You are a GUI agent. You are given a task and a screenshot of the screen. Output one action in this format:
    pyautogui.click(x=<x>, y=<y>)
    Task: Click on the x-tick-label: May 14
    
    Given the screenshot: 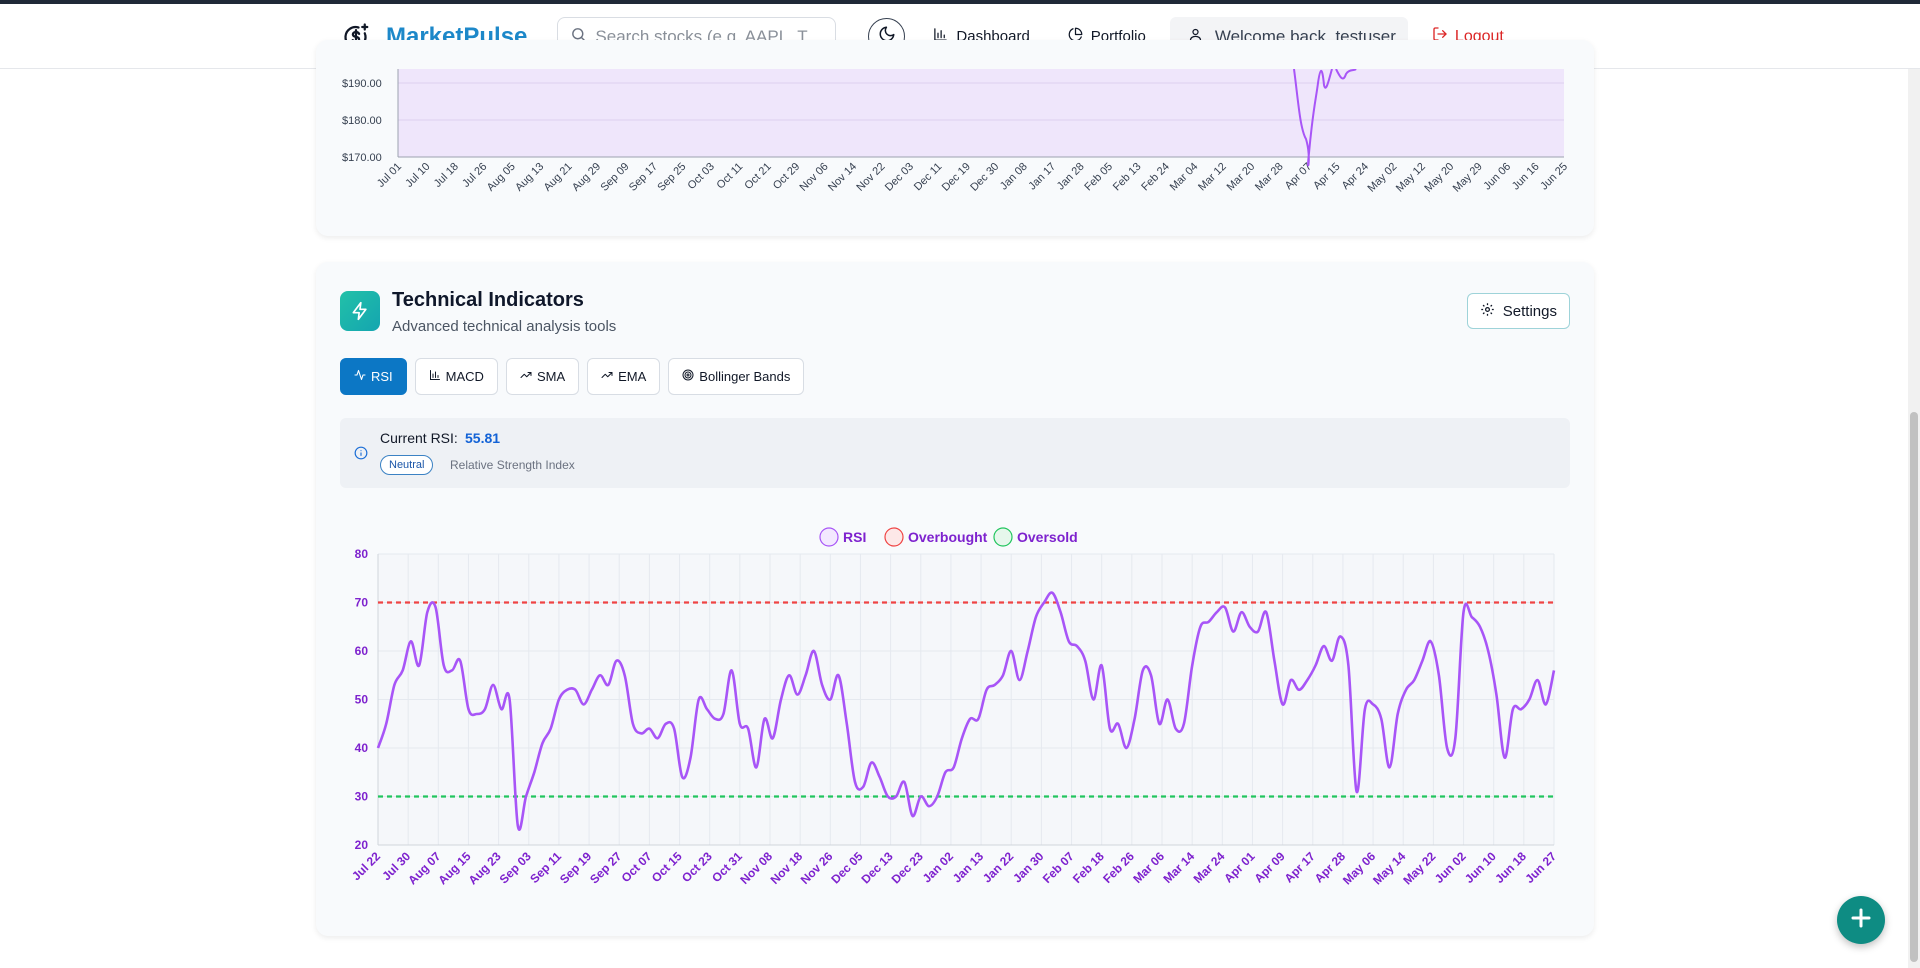 What is the action you would take?
    pyautogui.click(x=1389, y=868)
    